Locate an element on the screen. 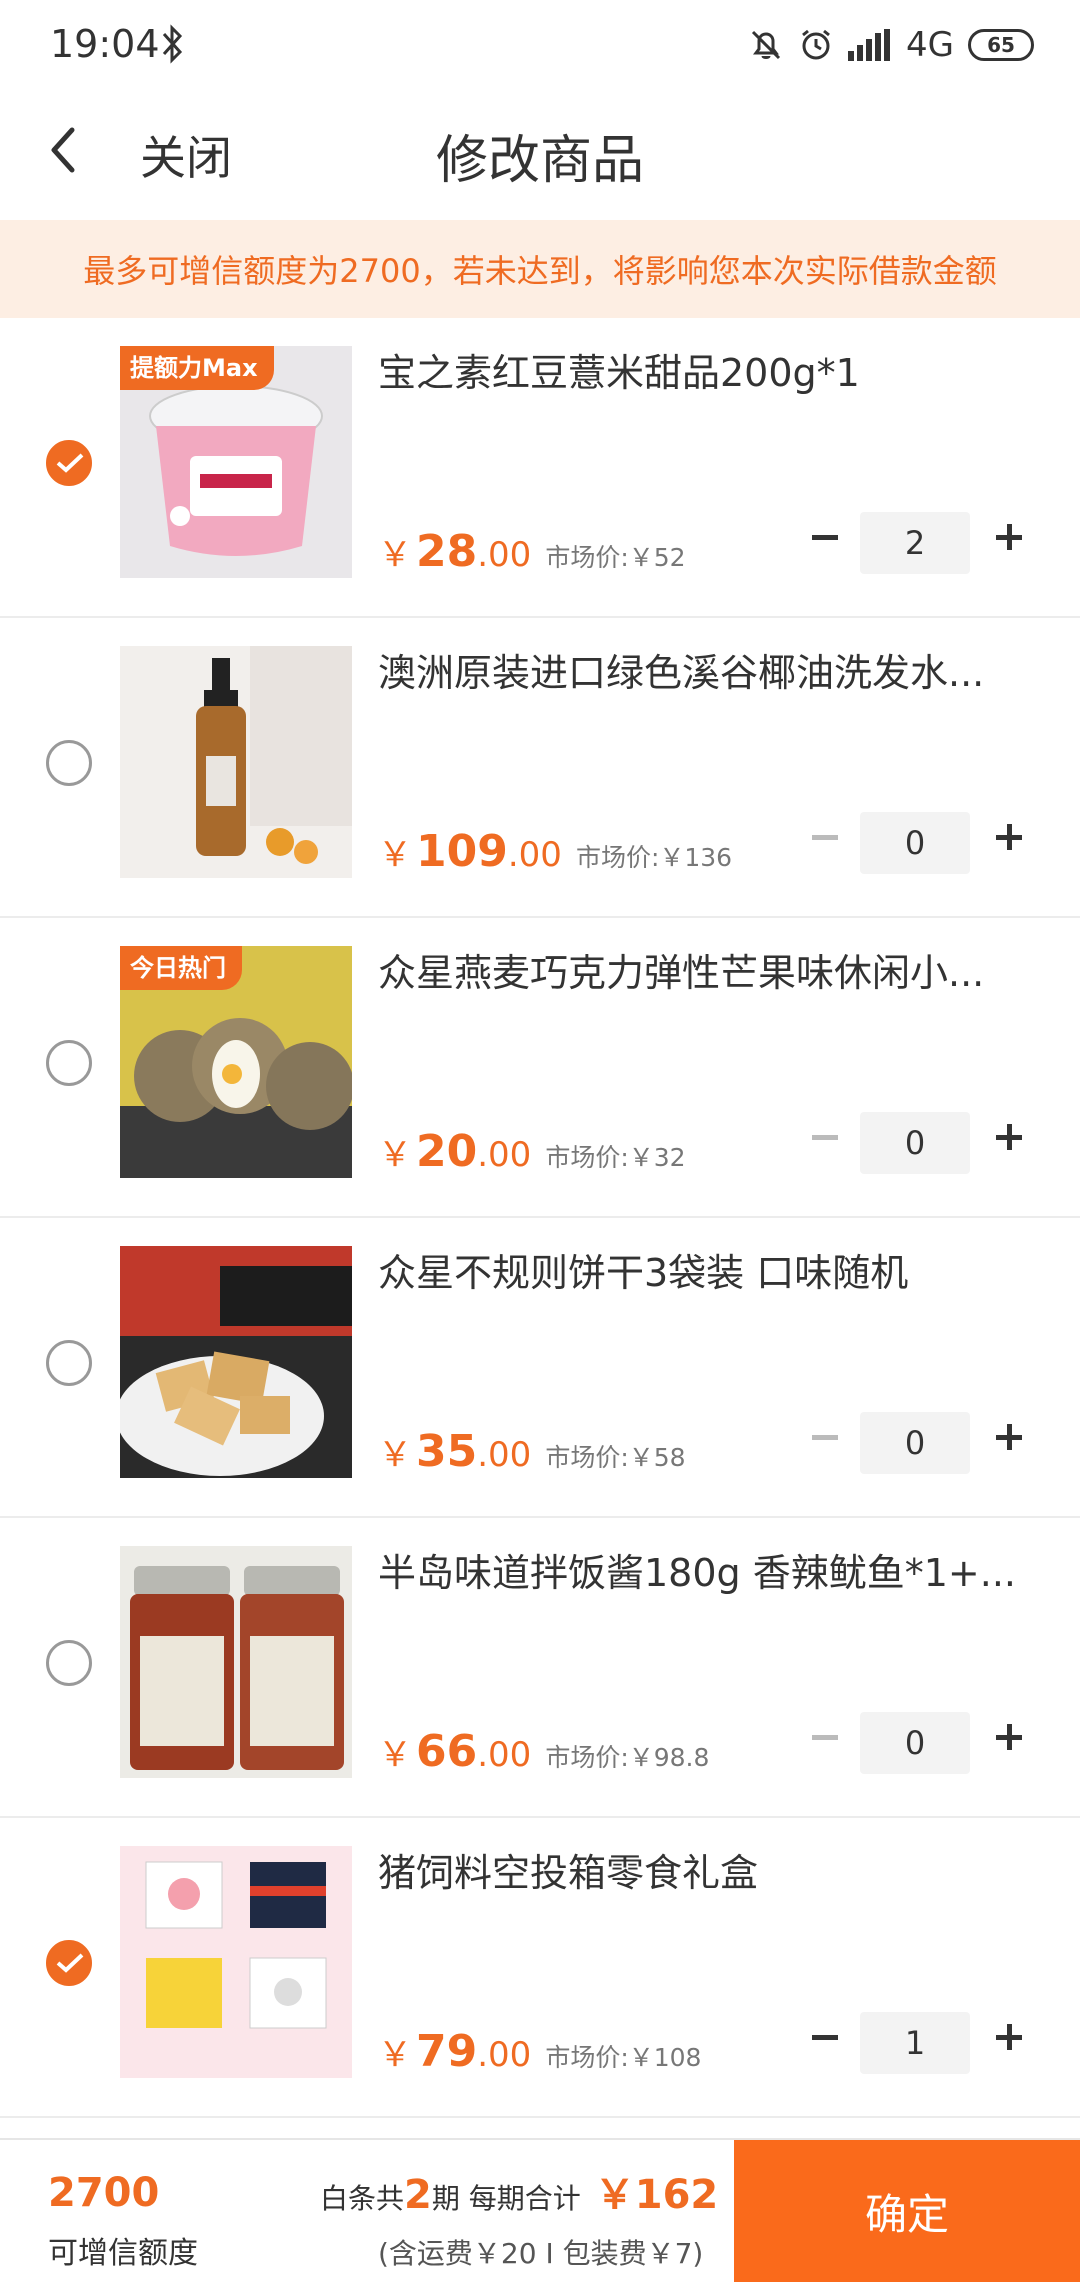  market-price: 市场价:￥108 is located at coordinates (623, 2057).